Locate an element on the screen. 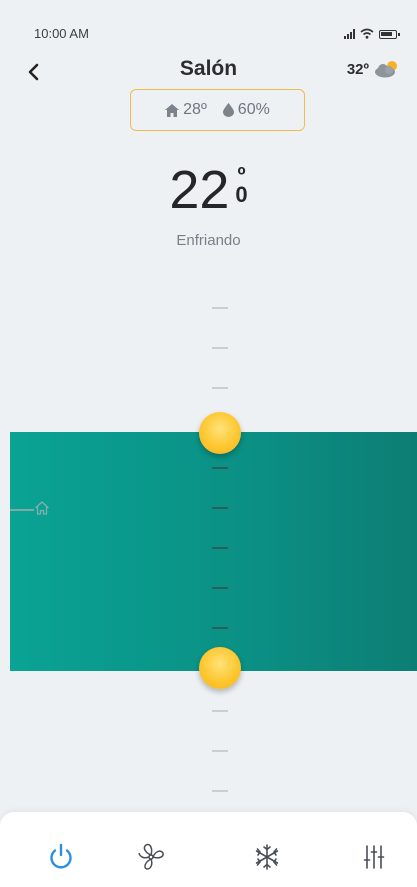  status-icons is located at coordinates (372, 33).